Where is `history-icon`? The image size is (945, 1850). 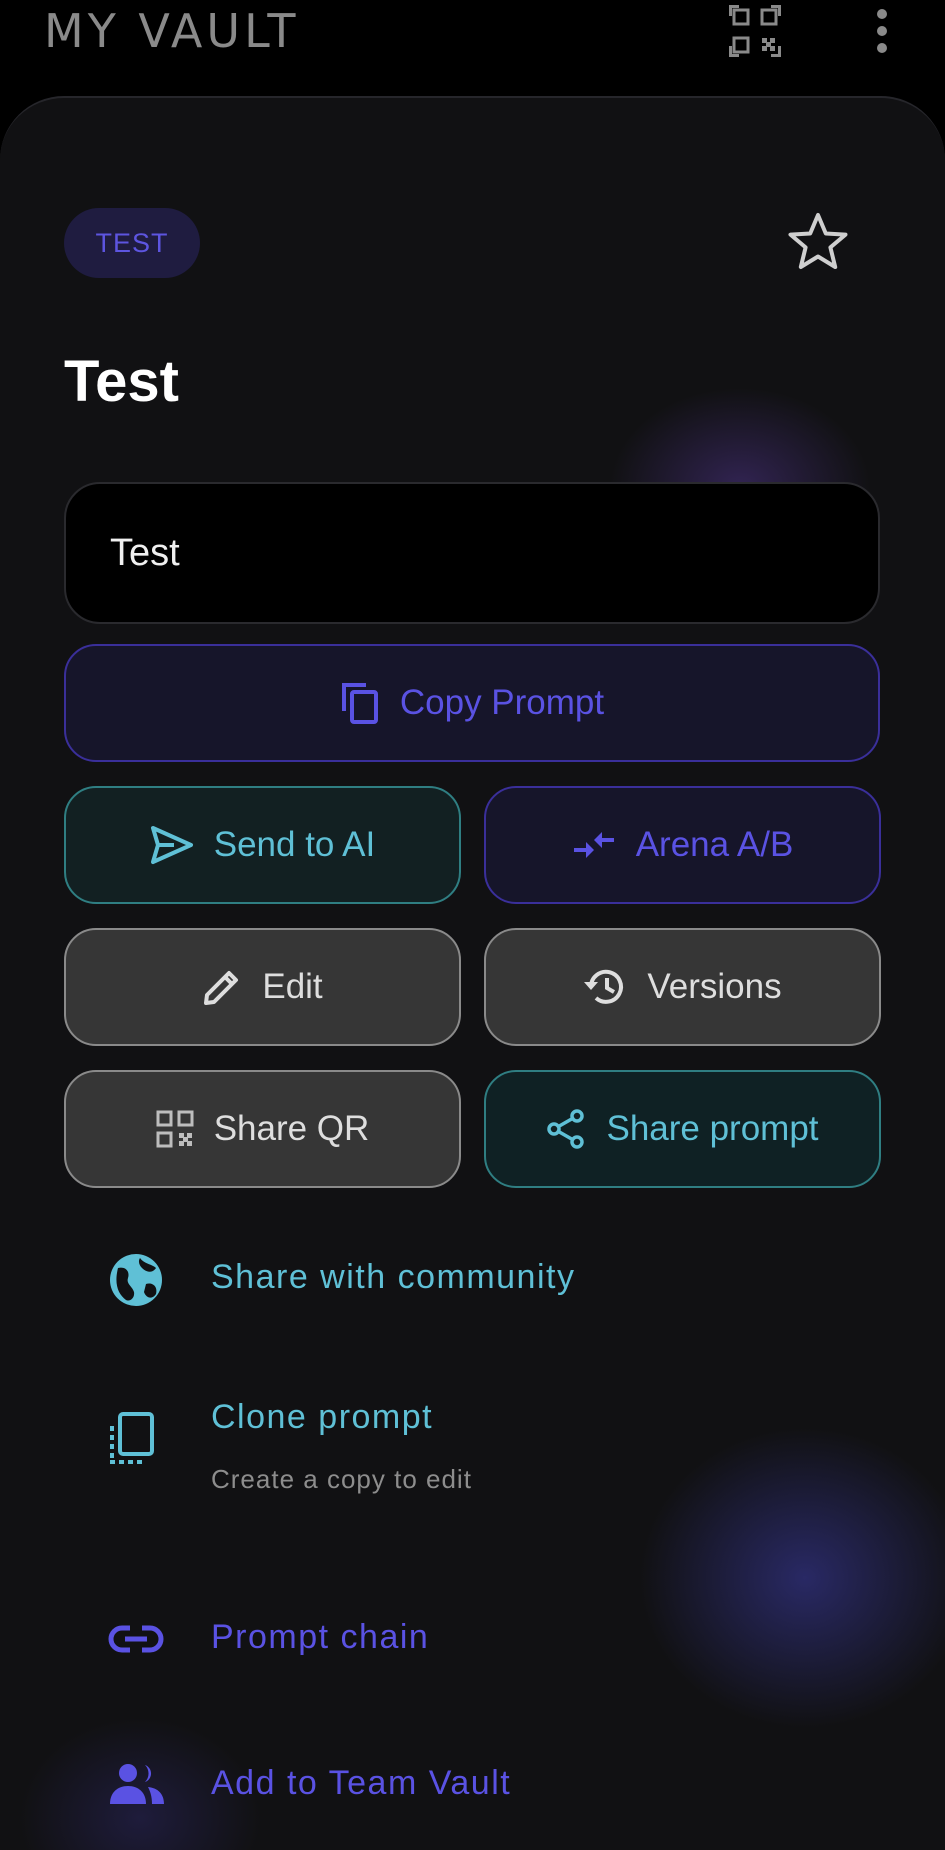
history-icon is located at coordinates (604, 986).